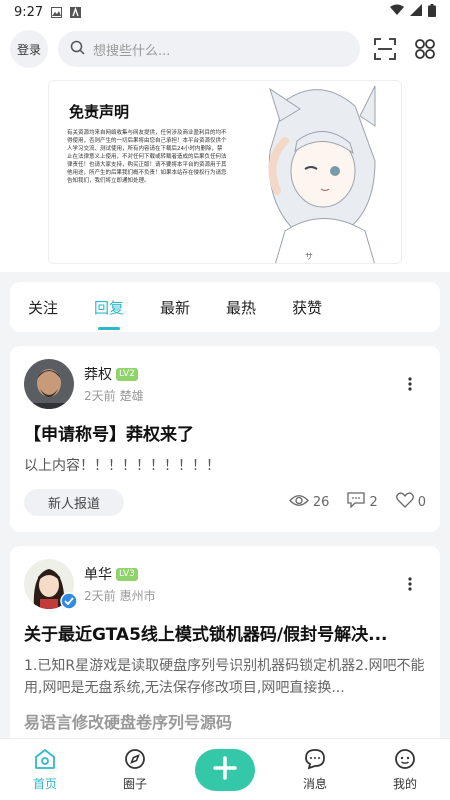 This screenshot has height=800, width=450. I want to click on battery-icon, so click(432, 12).